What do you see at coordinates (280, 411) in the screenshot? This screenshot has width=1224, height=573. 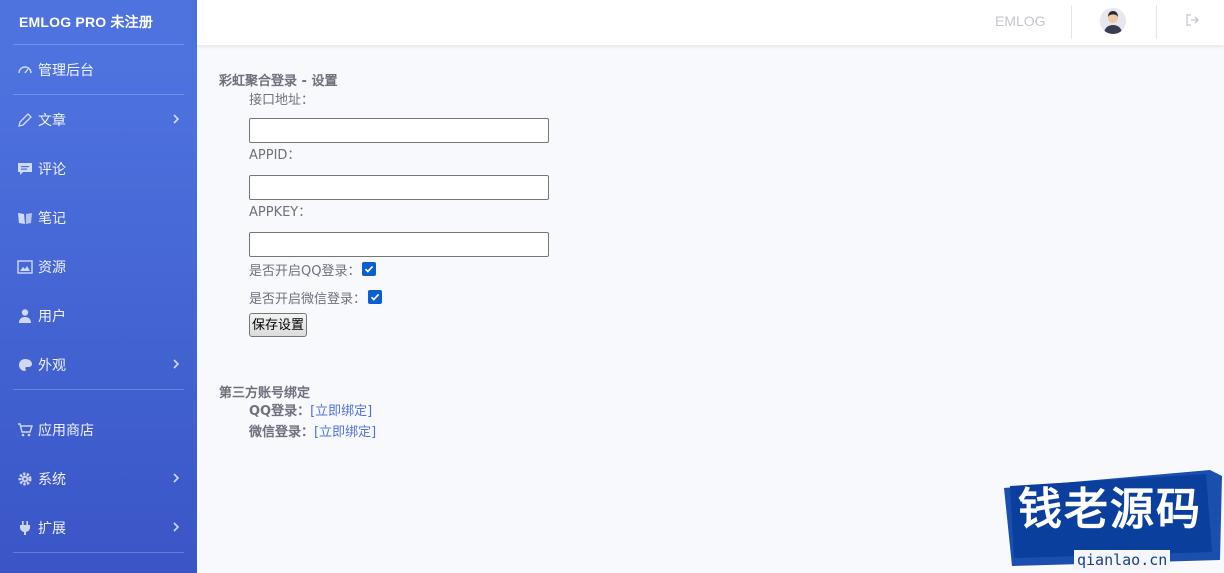 I see `qq-binding-label: QQ登录：` at bounding box center [280, 411].